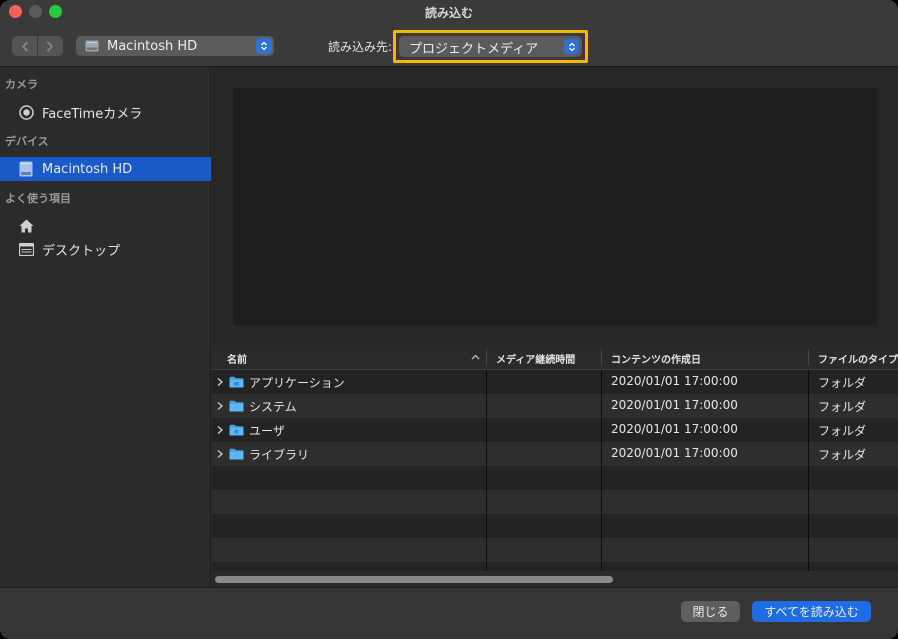  Describe the element at coordinates (449, 613) in the screenshot. I see `bottom-bar: 閉じる すべてを読み込む` at that location.